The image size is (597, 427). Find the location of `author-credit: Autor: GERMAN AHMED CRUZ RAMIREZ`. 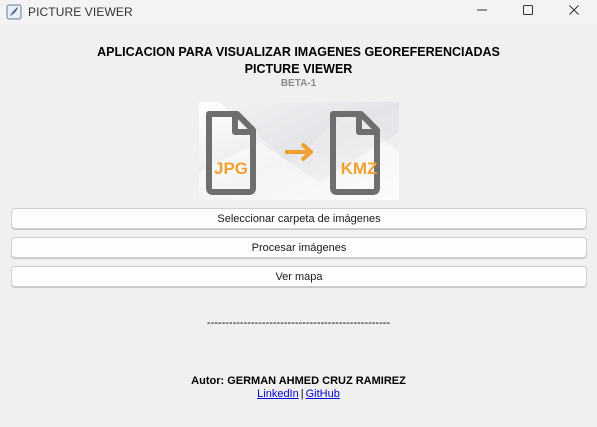

author-credit: Autor: GERMAN AHMED CRUZ RAMIREZ is located at coordinates (298, 381).